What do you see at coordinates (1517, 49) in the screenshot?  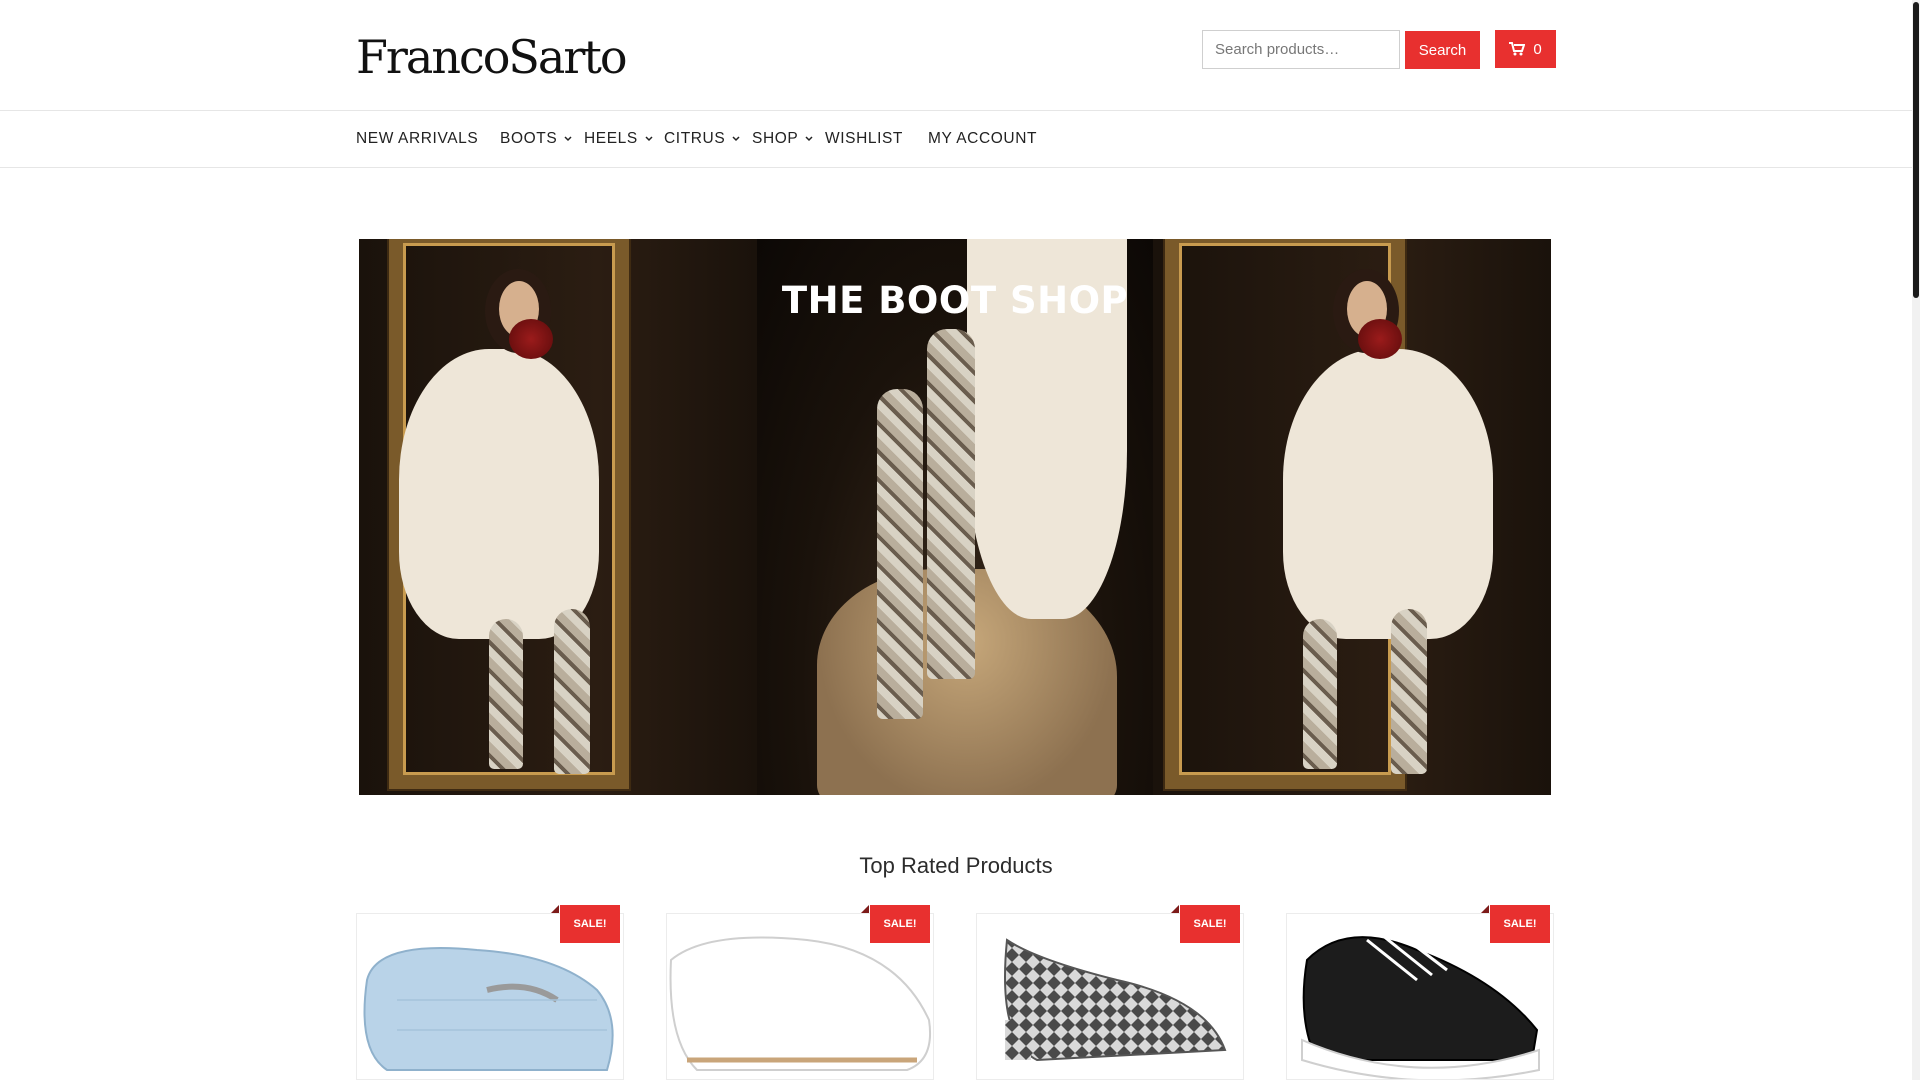 I see `cart-icon` at bounding box center [1517, 49].